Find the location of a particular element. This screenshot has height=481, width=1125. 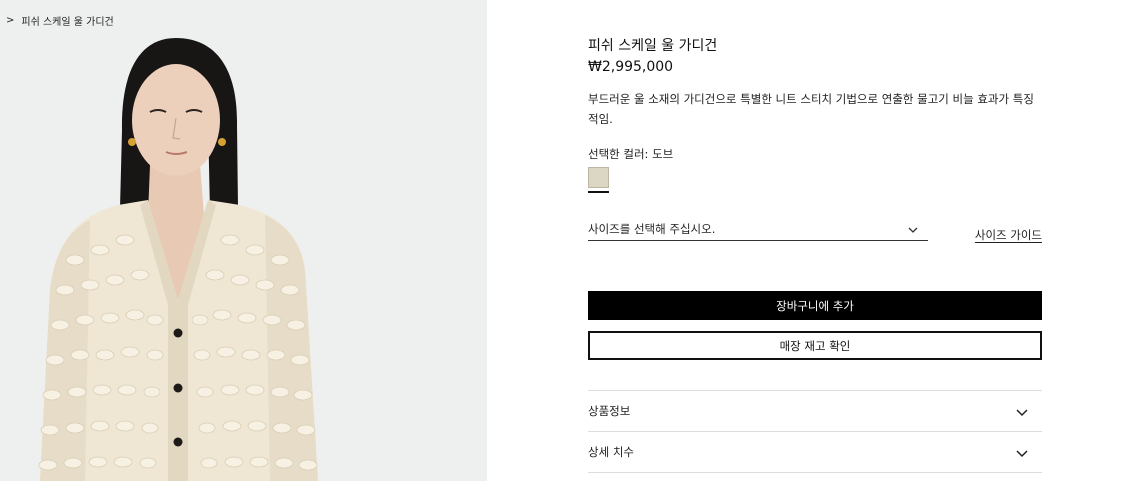

product-price: ₩2,995,000 is located at coordinates (631, 67).